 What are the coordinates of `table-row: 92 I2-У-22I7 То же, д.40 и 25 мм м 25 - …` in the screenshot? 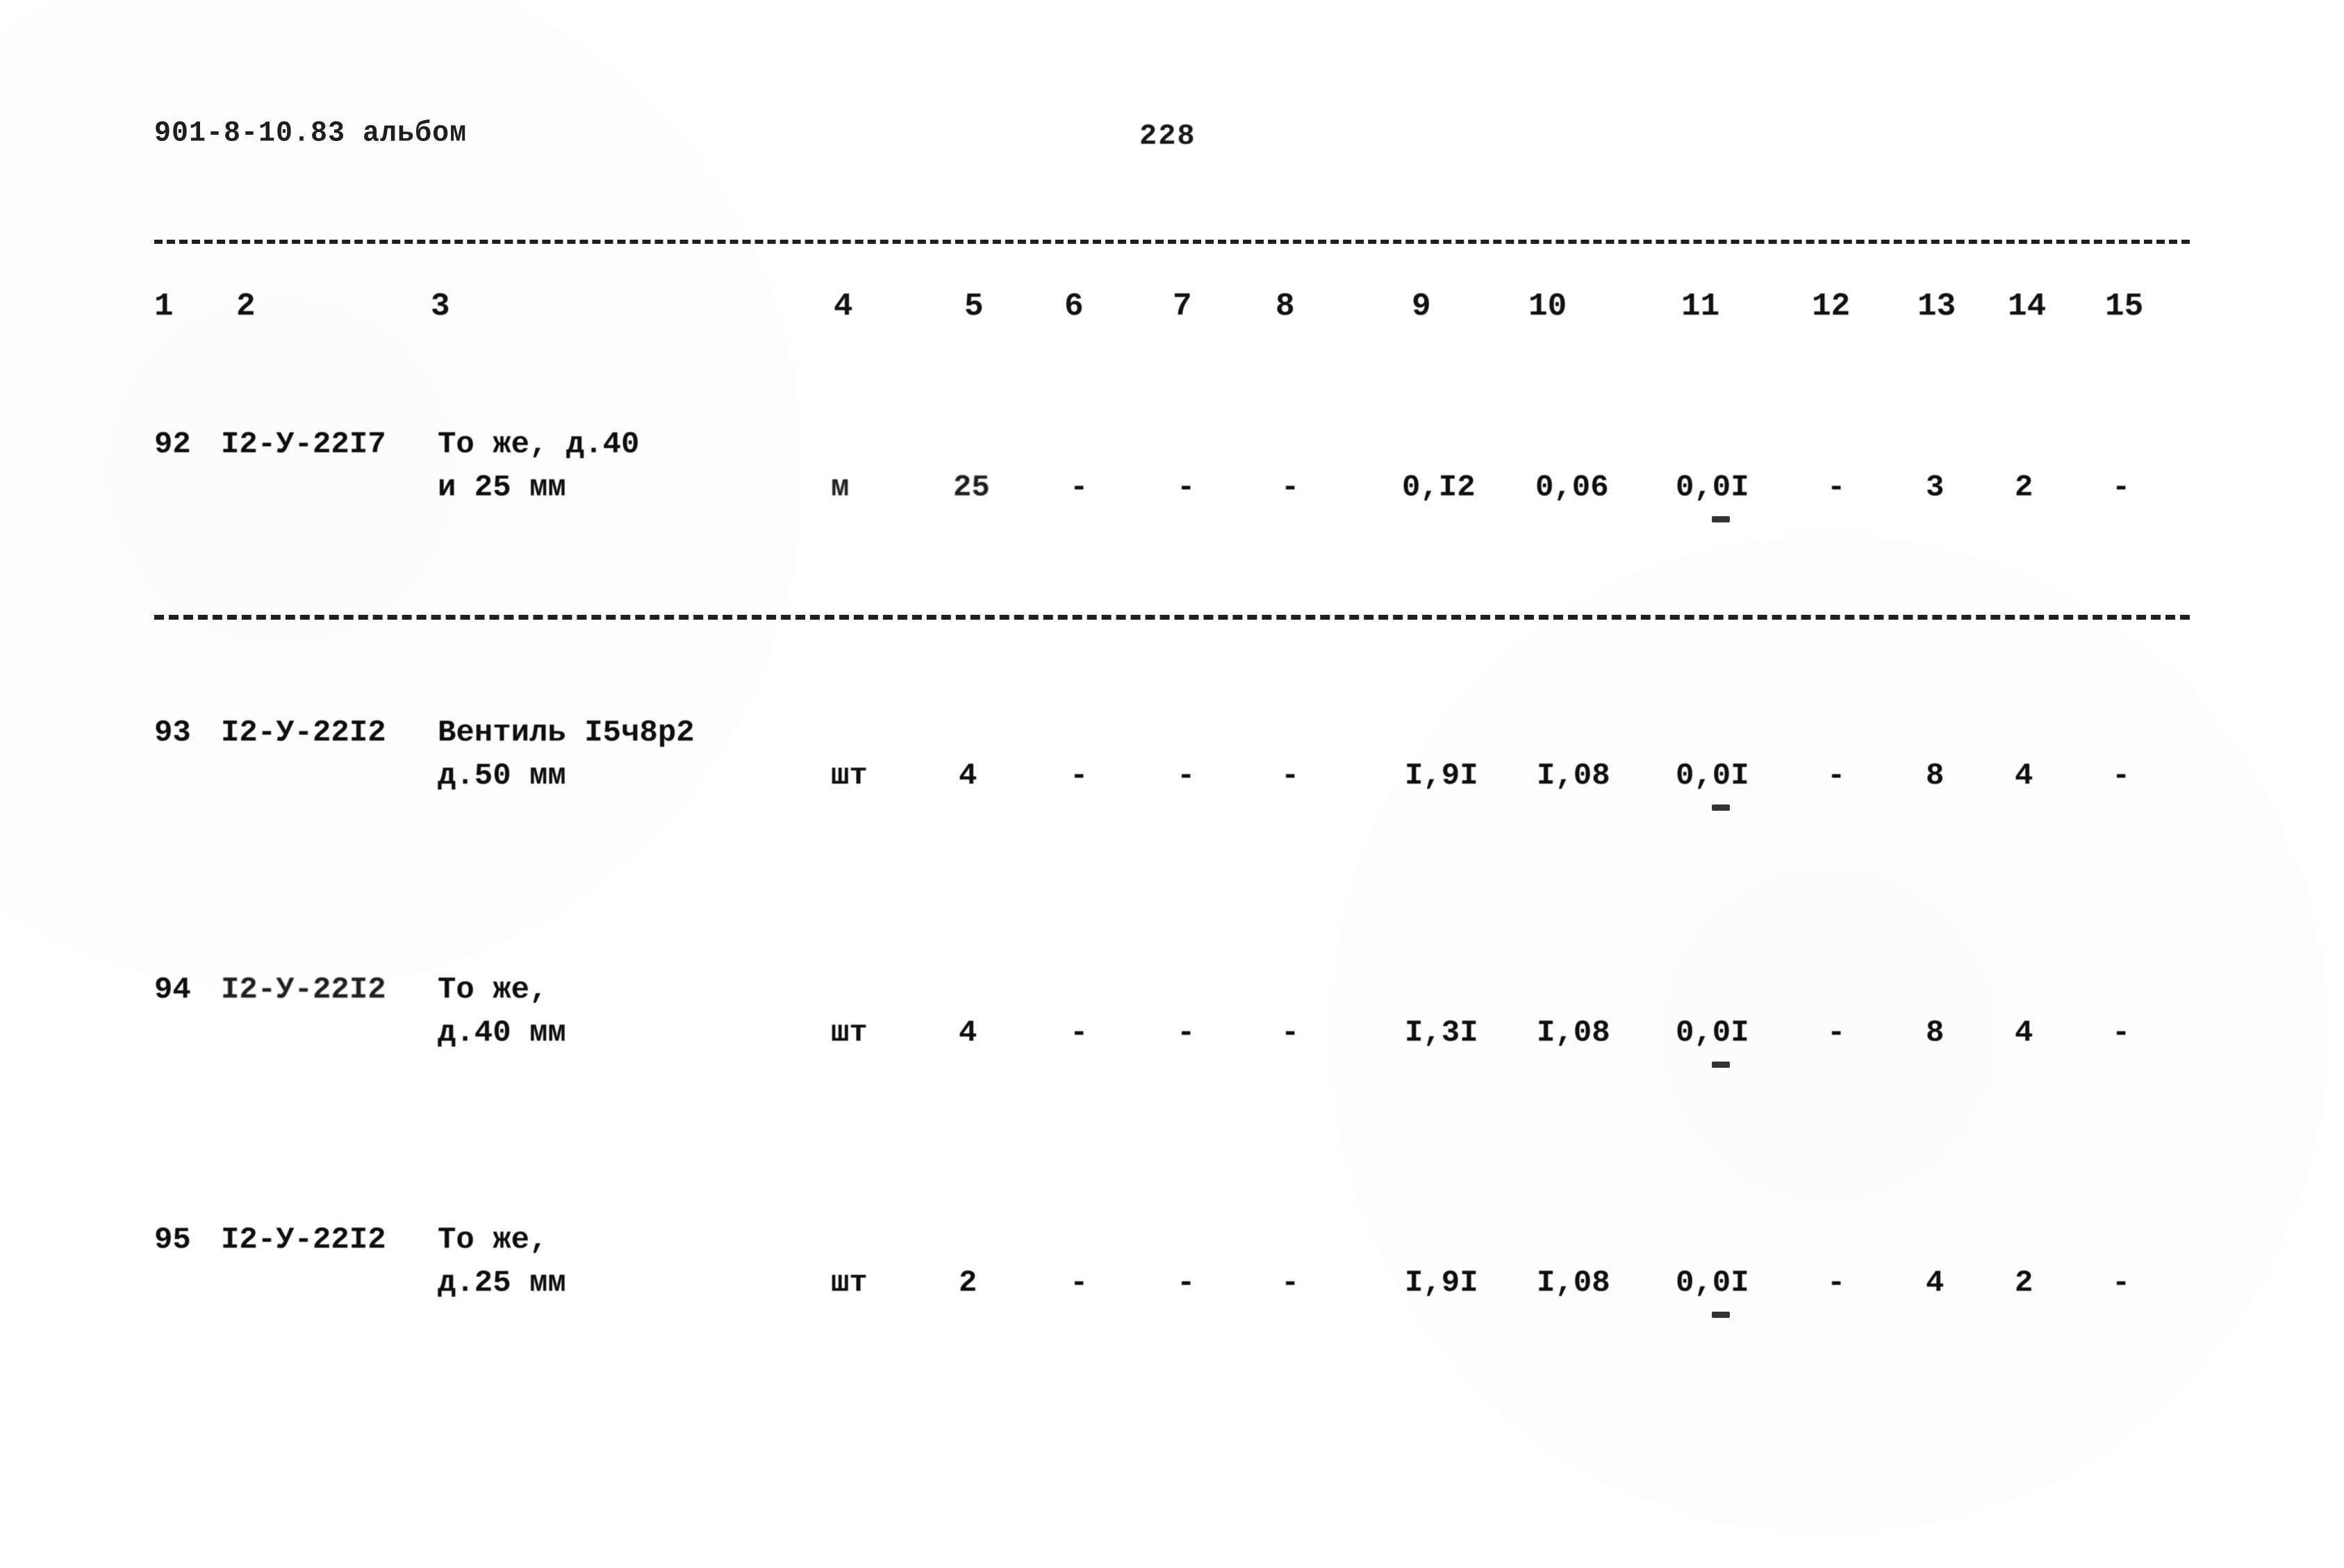 It's located at (1172, 482).